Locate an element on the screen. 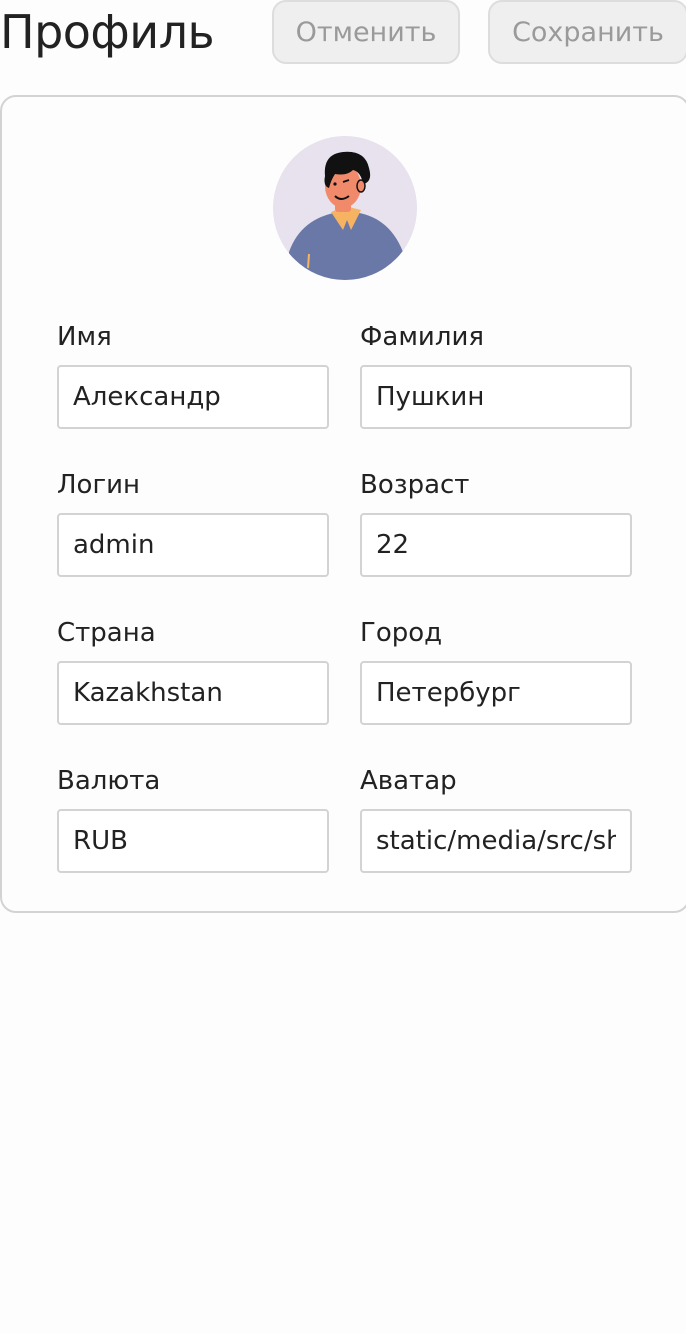  user-avatar-icon is located at coordinates (345, 208).